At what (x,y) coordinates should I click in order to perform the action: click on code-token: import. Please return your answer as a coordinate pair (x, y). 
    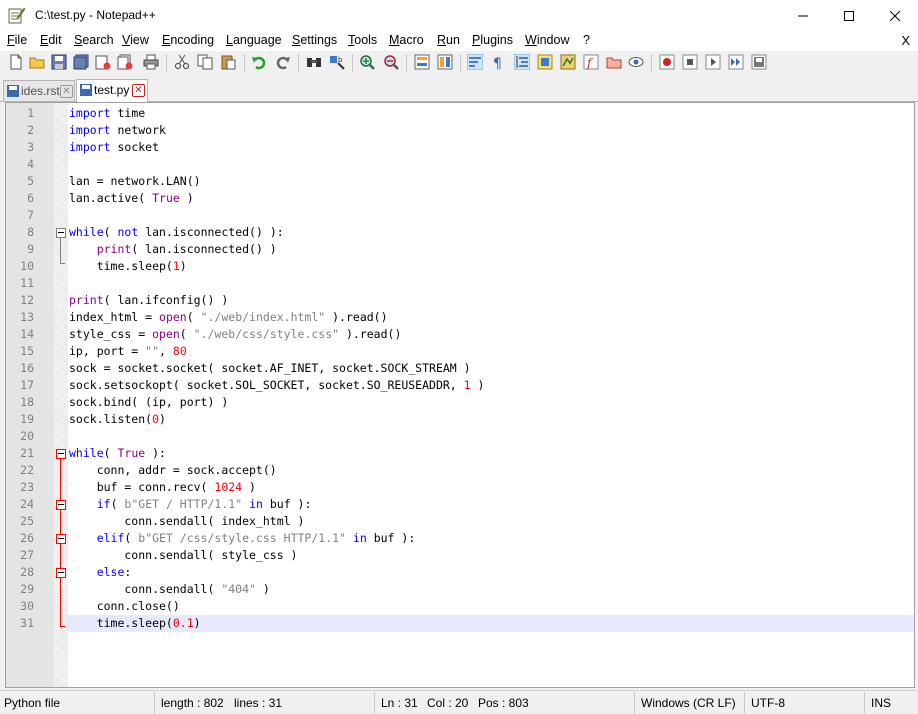
    Looking at the image, I should click on (90, 130).